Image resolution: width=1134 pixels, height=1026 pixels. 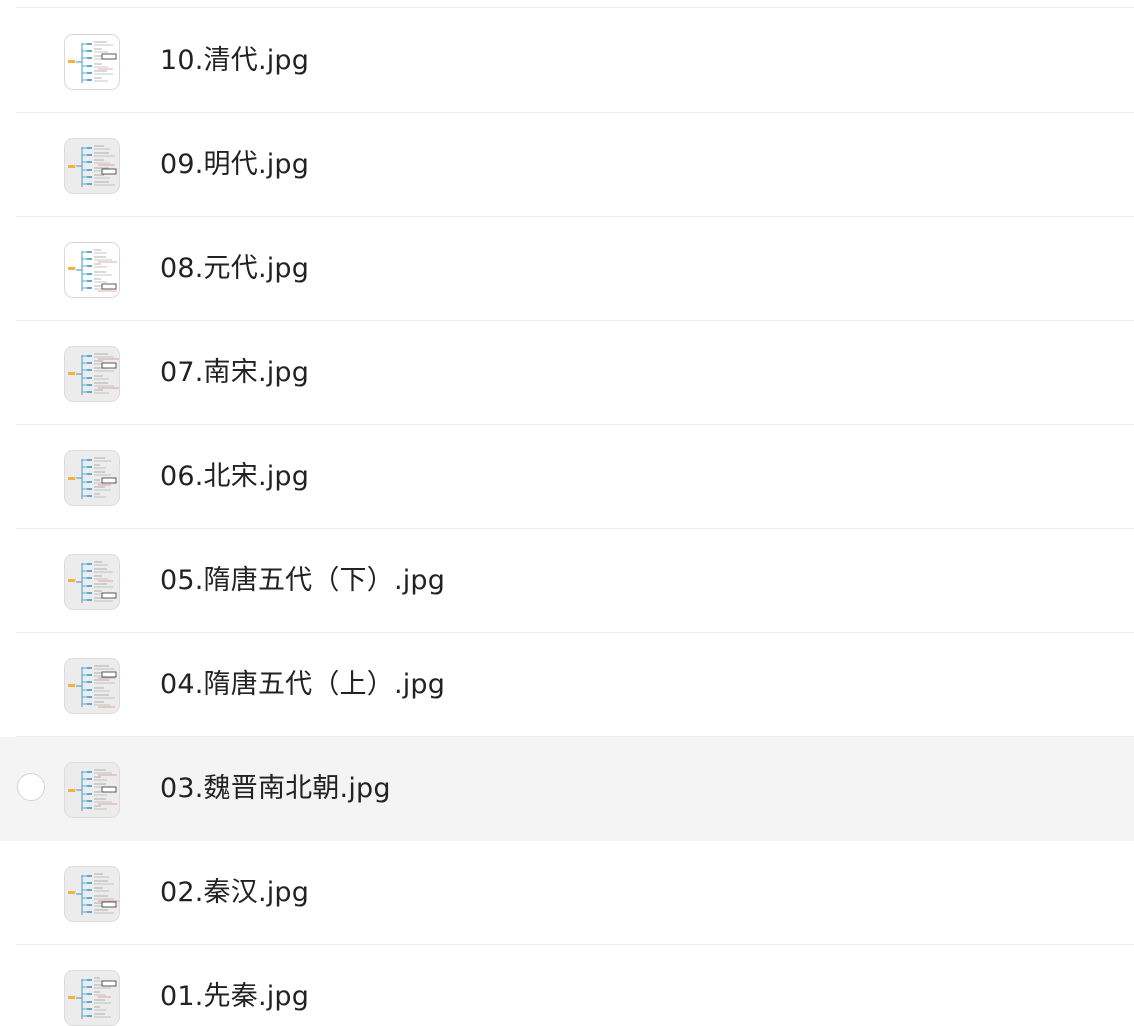 What do you see at coordinates (567, 61) in the screenshot?
I see `file-row: 10.清代.jpg` at bounding box center [567, 61].